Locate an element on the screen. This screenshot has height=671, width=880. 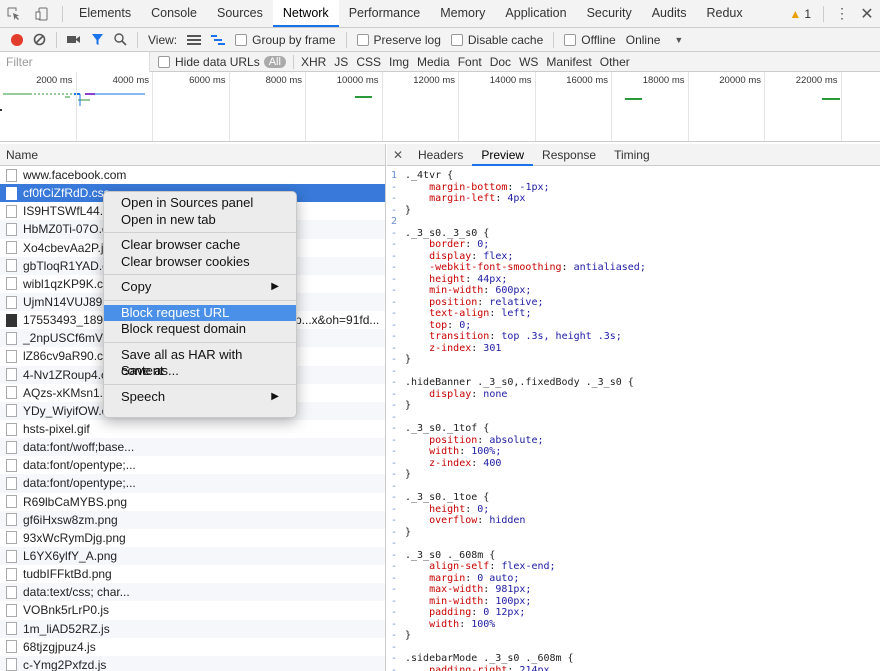
tab-sources: Sources is located at coordinates (240, 13).